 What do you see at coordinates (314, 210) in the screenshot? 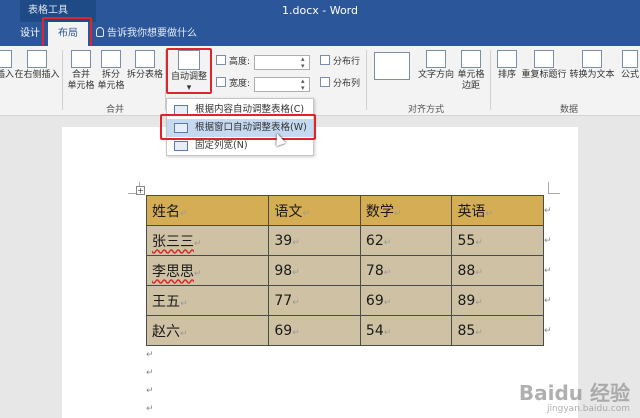
I see `table-header-cell: 语文↵` at bounding box center [314, 210].